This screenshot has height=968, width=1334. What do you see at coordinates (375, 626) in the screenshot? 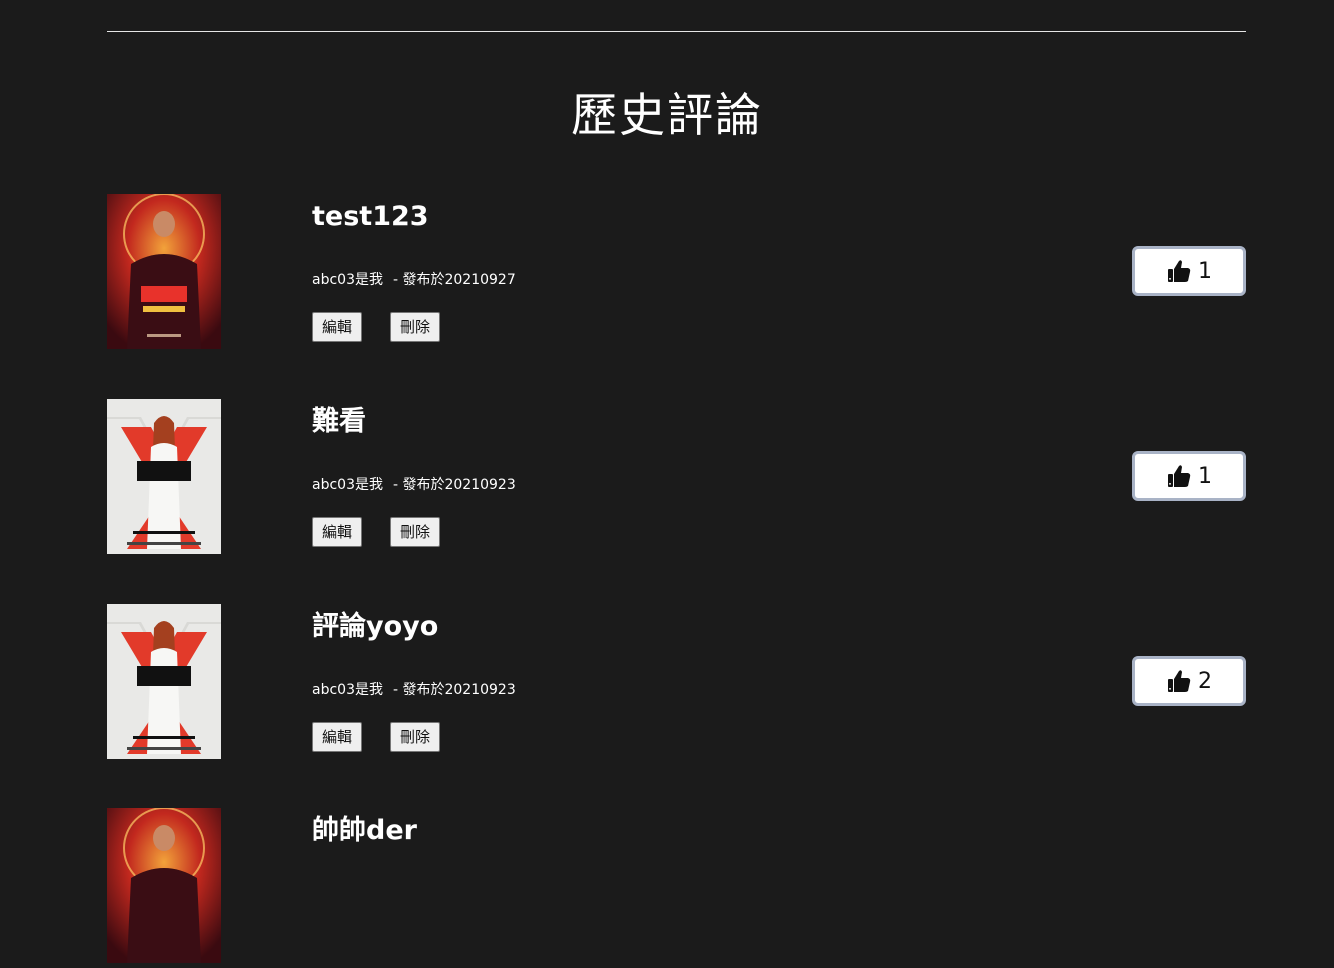
I see `review-title: 評論yoyo` at bounding box center [375, 626].